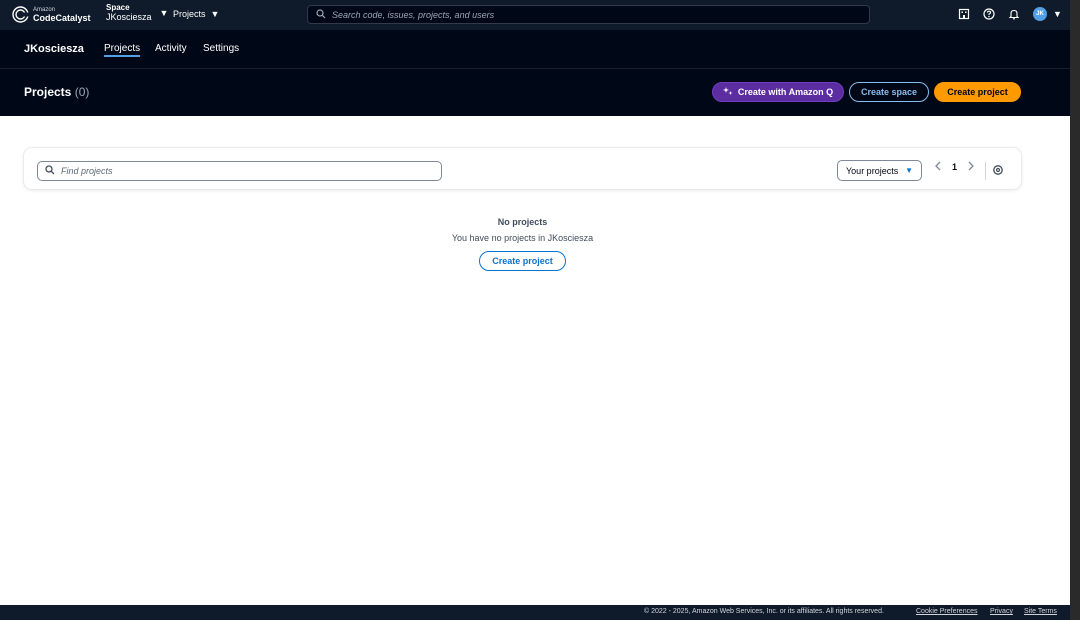 Image resolution: width=1080 pixels, height=620 pixels. I want to click on tab-activity: Activity, so click(171, 48).